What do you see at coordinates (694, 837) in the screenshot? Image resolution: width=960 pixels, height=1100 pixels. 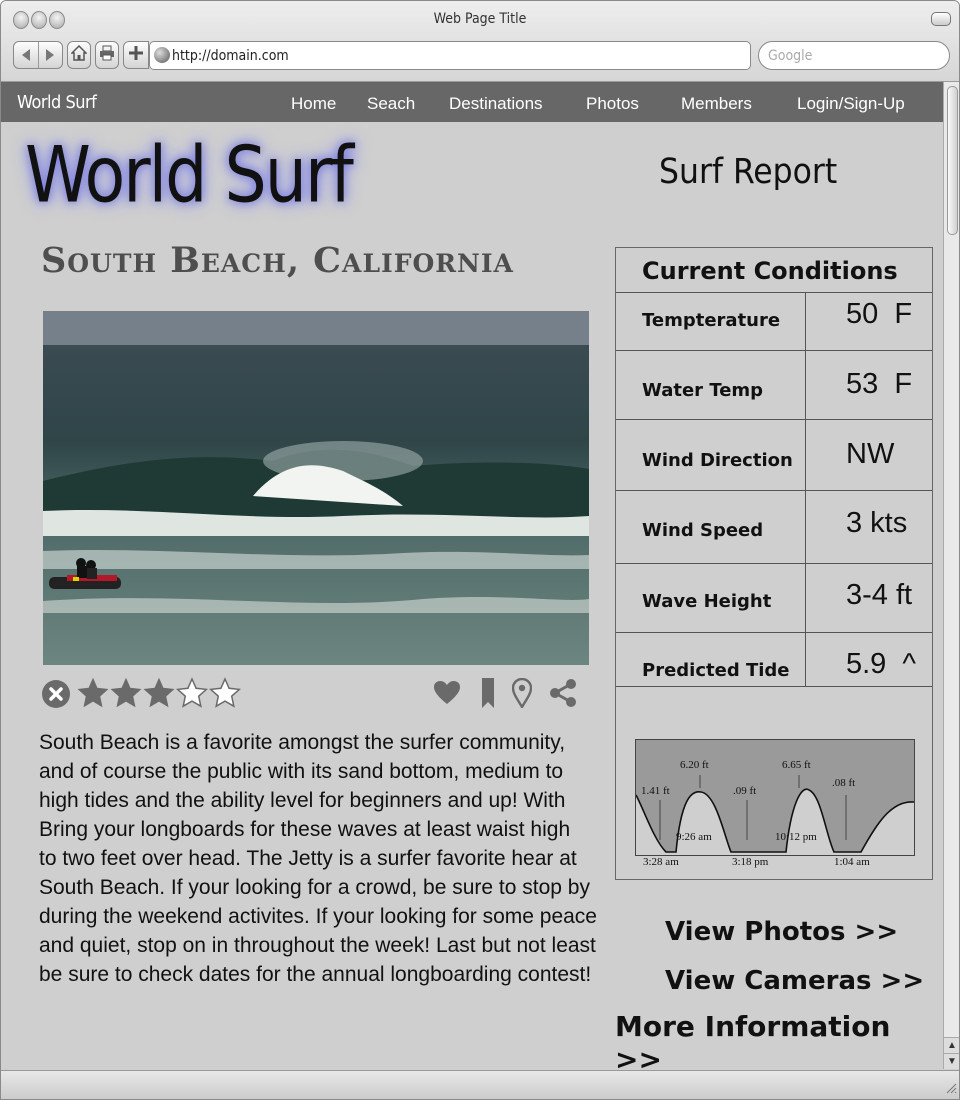 I see `tide-inner-label: 9:26 am` at bounding box center [694, 837].